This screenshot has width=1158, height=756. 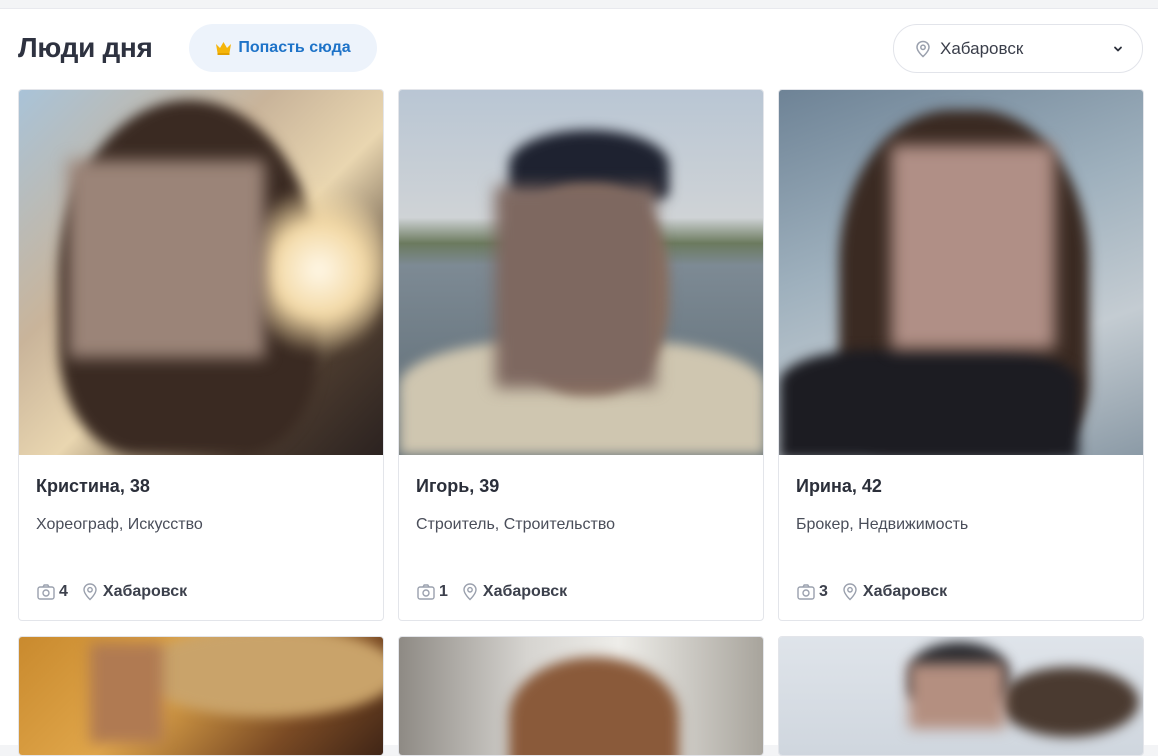 I want to click on profile-meta: 3 Хабаровск, so click(x=871, y=592).